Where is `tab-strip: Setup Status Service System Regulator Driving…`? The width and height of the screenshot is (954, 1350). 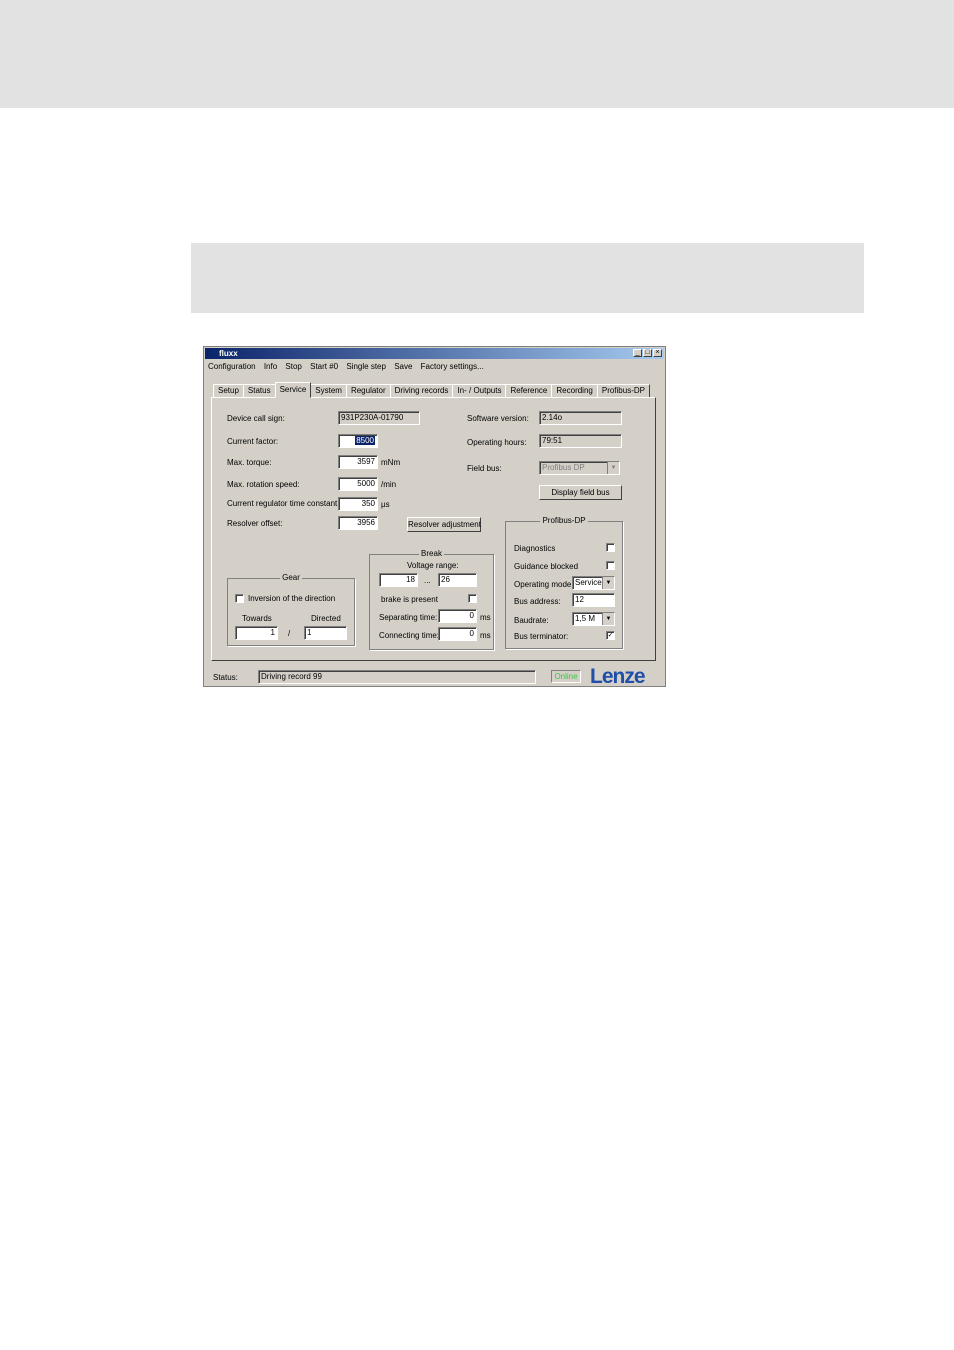
tab-strip: Setup Status Service System Regulator Driving… is located at coordinates (431, 390).